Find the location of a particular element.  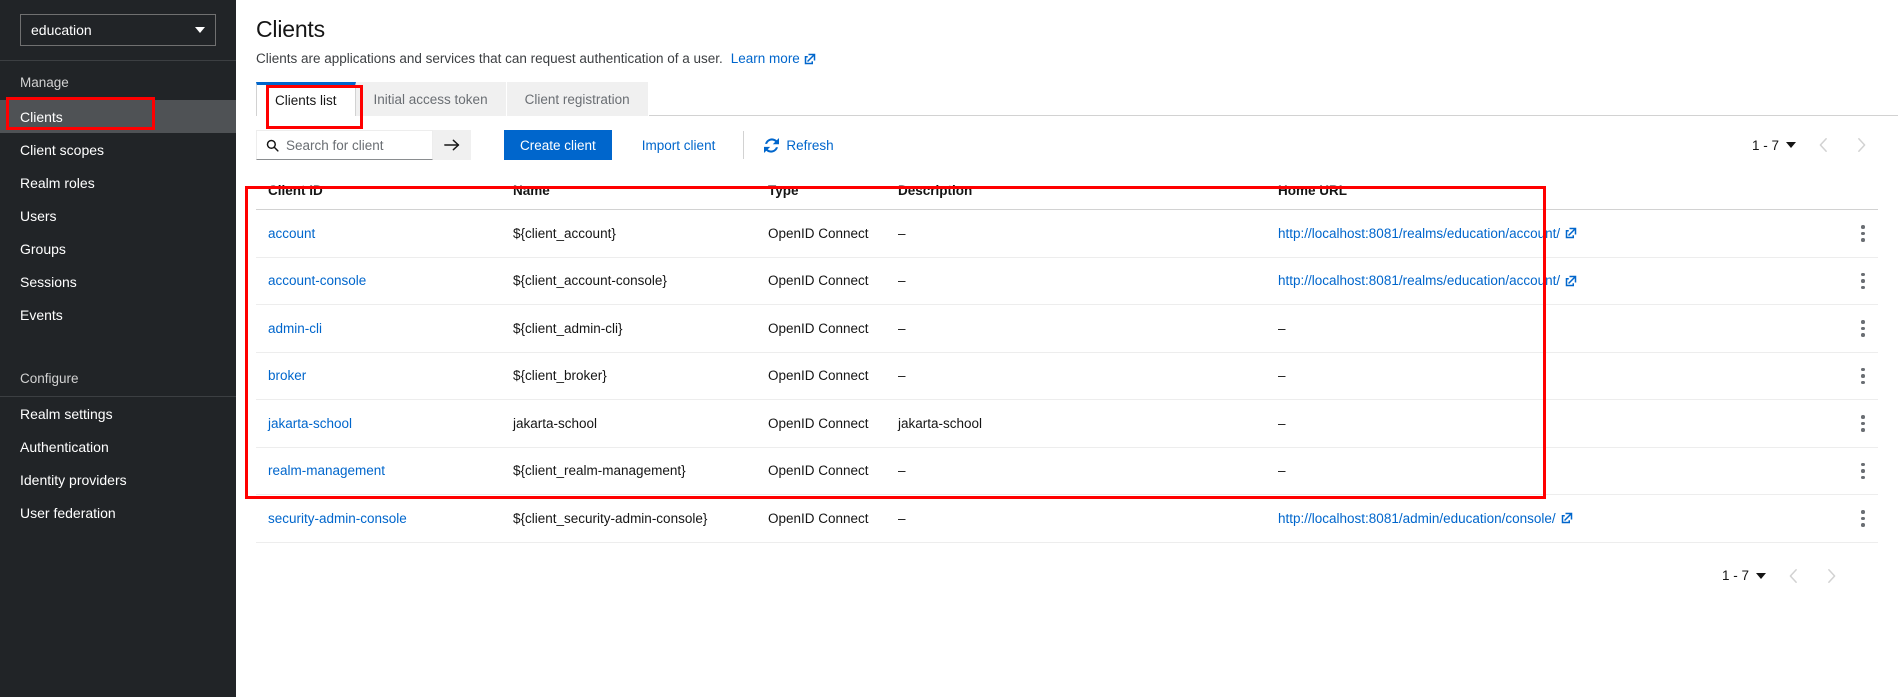

column-header-description: Description is located at coordinates (1076, 191).